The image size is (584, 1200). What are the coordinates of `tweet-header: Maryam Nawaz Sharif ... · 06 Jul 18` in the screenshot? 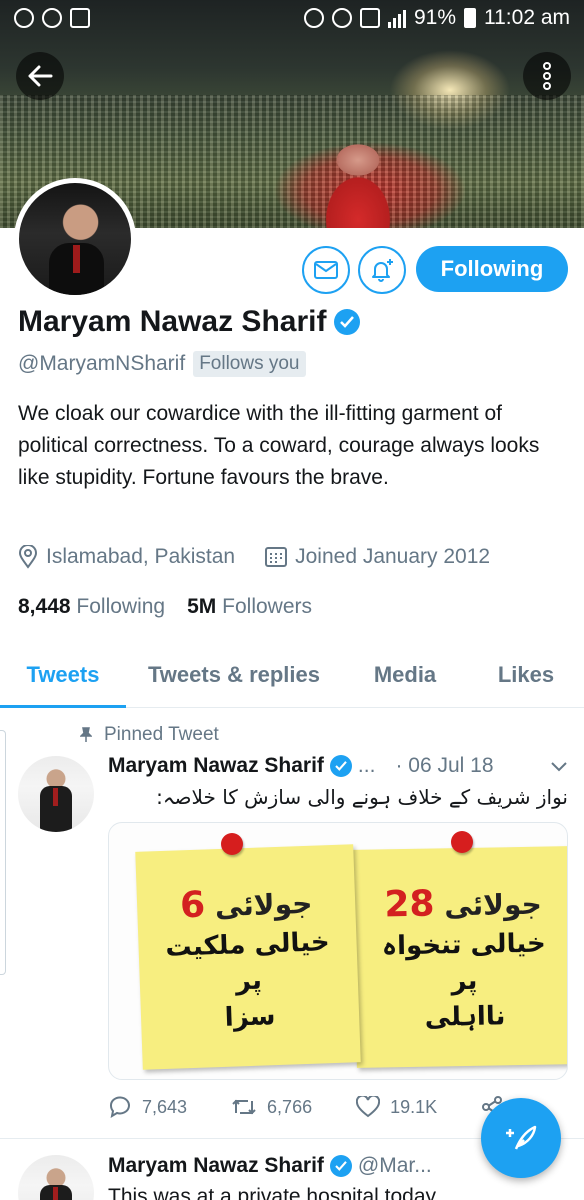 It's located at (301, 766).